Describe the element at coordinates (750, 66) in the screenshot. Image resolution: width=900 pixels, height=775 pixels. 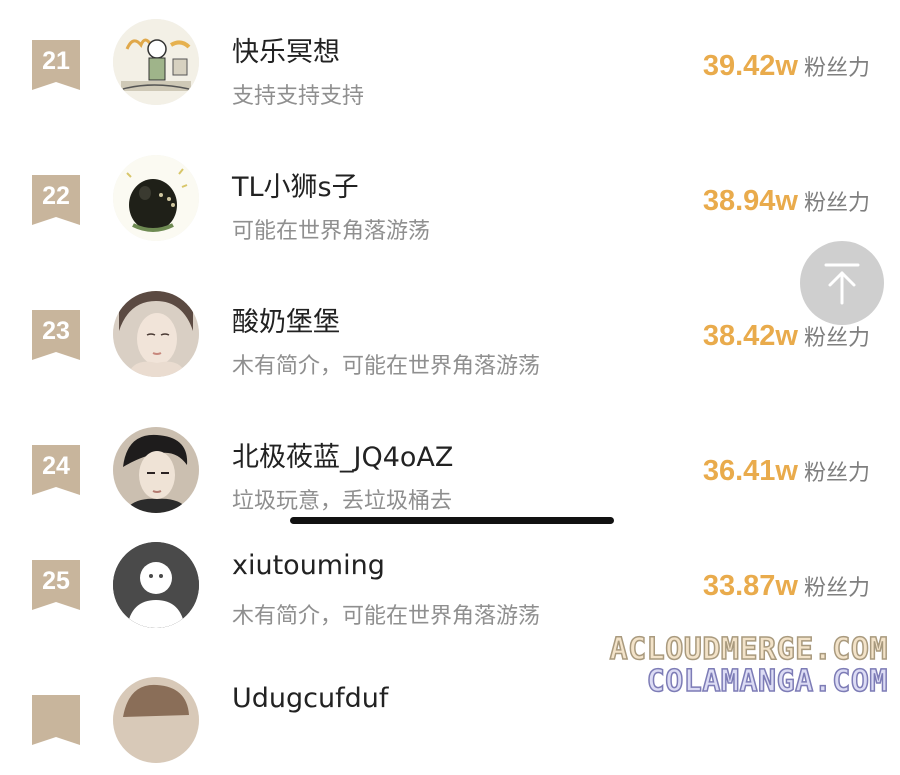
I see `fan-count: 39.42w` at that location.